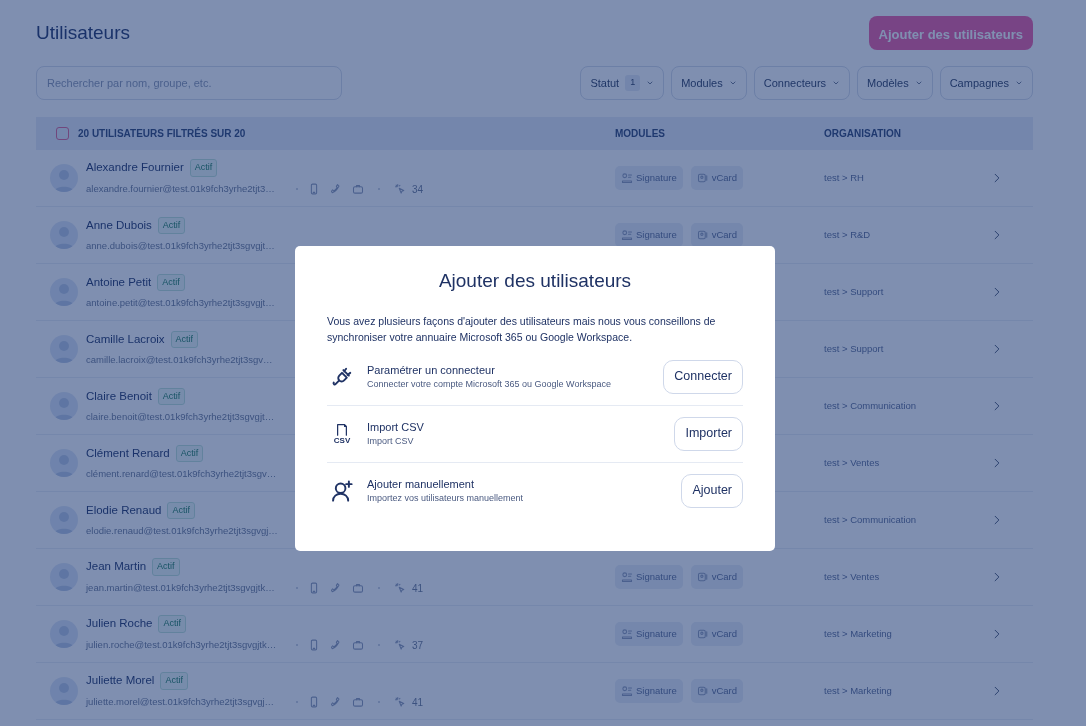 This screenshot has height=726, width=1086. I want to click on option-title: Paramétrer un connecteur, so click(431, 370).